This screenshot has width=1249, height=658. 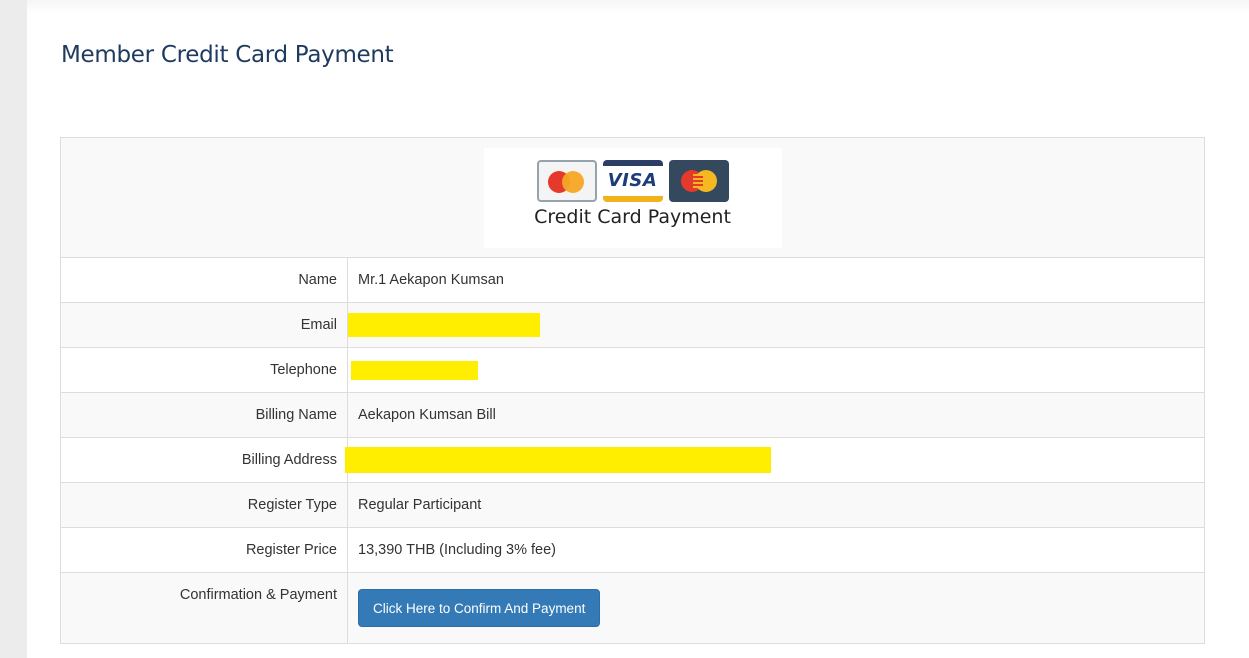 What do you see at coordinates (775, 460) in the screenshot?
I see `billing-address-value` at bounding box center [775, 460].